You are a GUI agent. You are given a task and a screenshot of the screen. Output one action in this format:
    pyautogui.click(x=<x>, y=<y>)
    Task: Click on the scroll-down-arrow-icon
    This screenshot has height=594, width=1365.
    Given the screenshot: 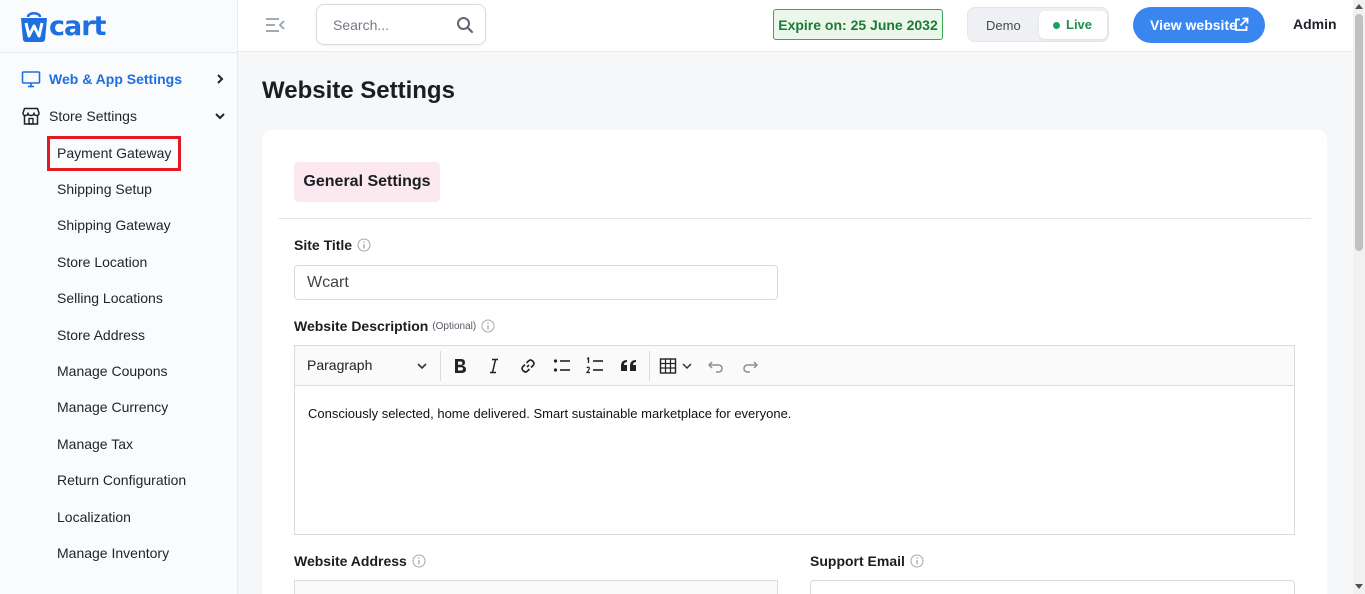 What is the action you would take?
    pyautogui.click(x=1359, y=587)
    